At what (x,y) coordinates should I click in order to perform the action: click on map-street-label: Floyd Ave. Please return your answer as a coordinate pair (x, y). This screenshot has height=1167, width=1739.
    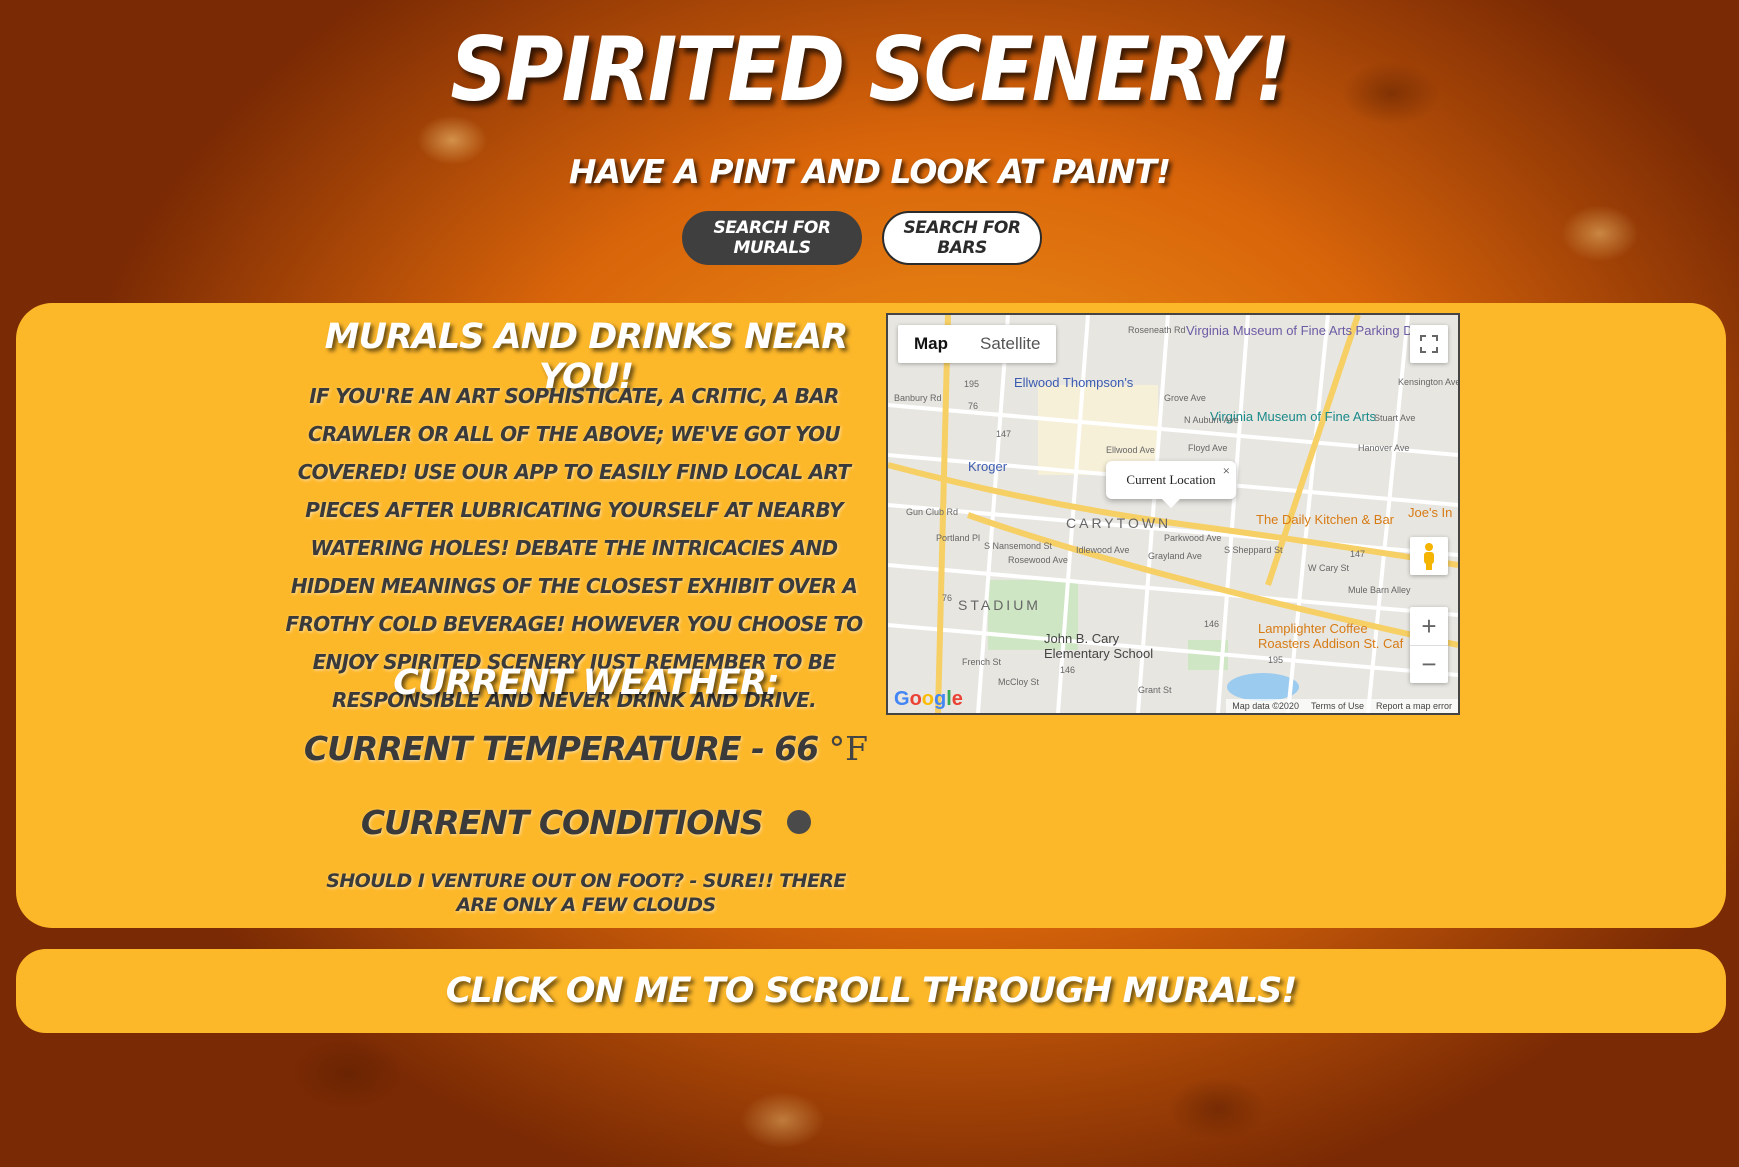
    Looking at the image, I should click on (1208, 448).